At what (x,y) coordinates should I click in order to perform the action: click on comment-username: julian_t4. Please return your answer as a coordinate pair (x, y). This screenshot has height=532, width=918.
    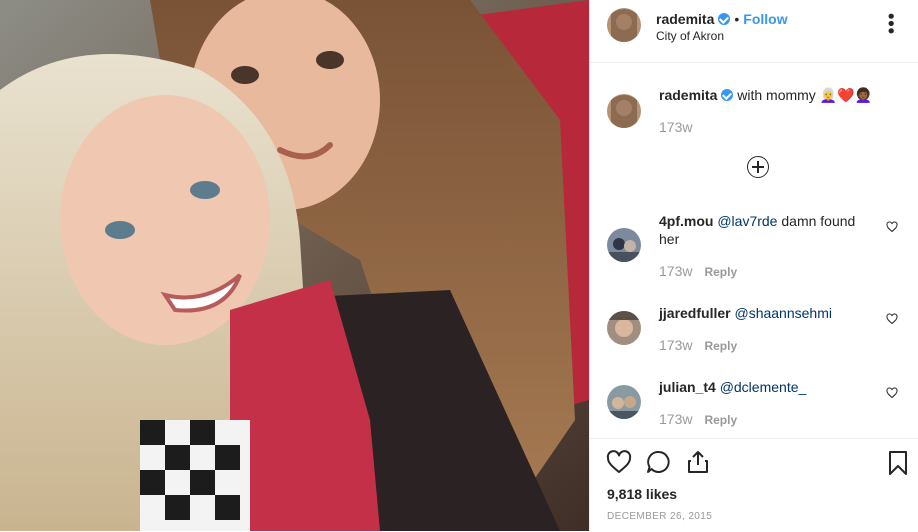
    Looking at the image, I should click on (687, 387).